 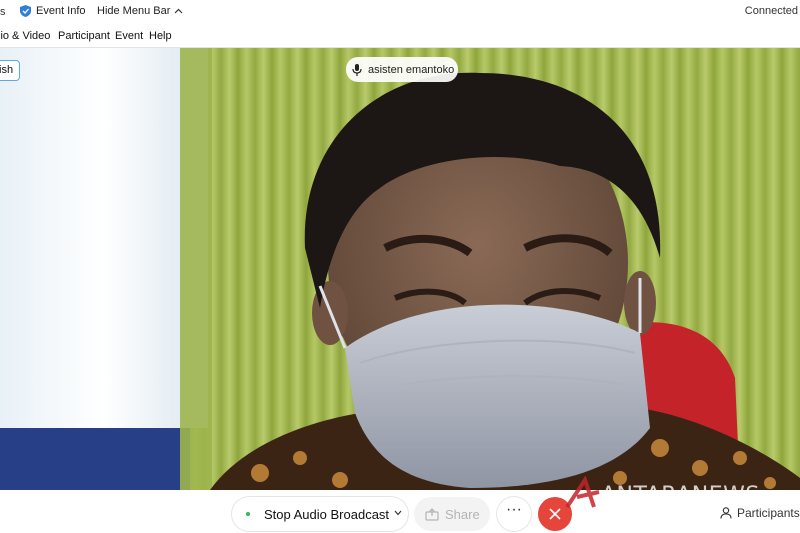 What do you see at coordinates (398, 513) in the screenshot?
I see `chevron-down-icon` at bounding box center [398, 513].